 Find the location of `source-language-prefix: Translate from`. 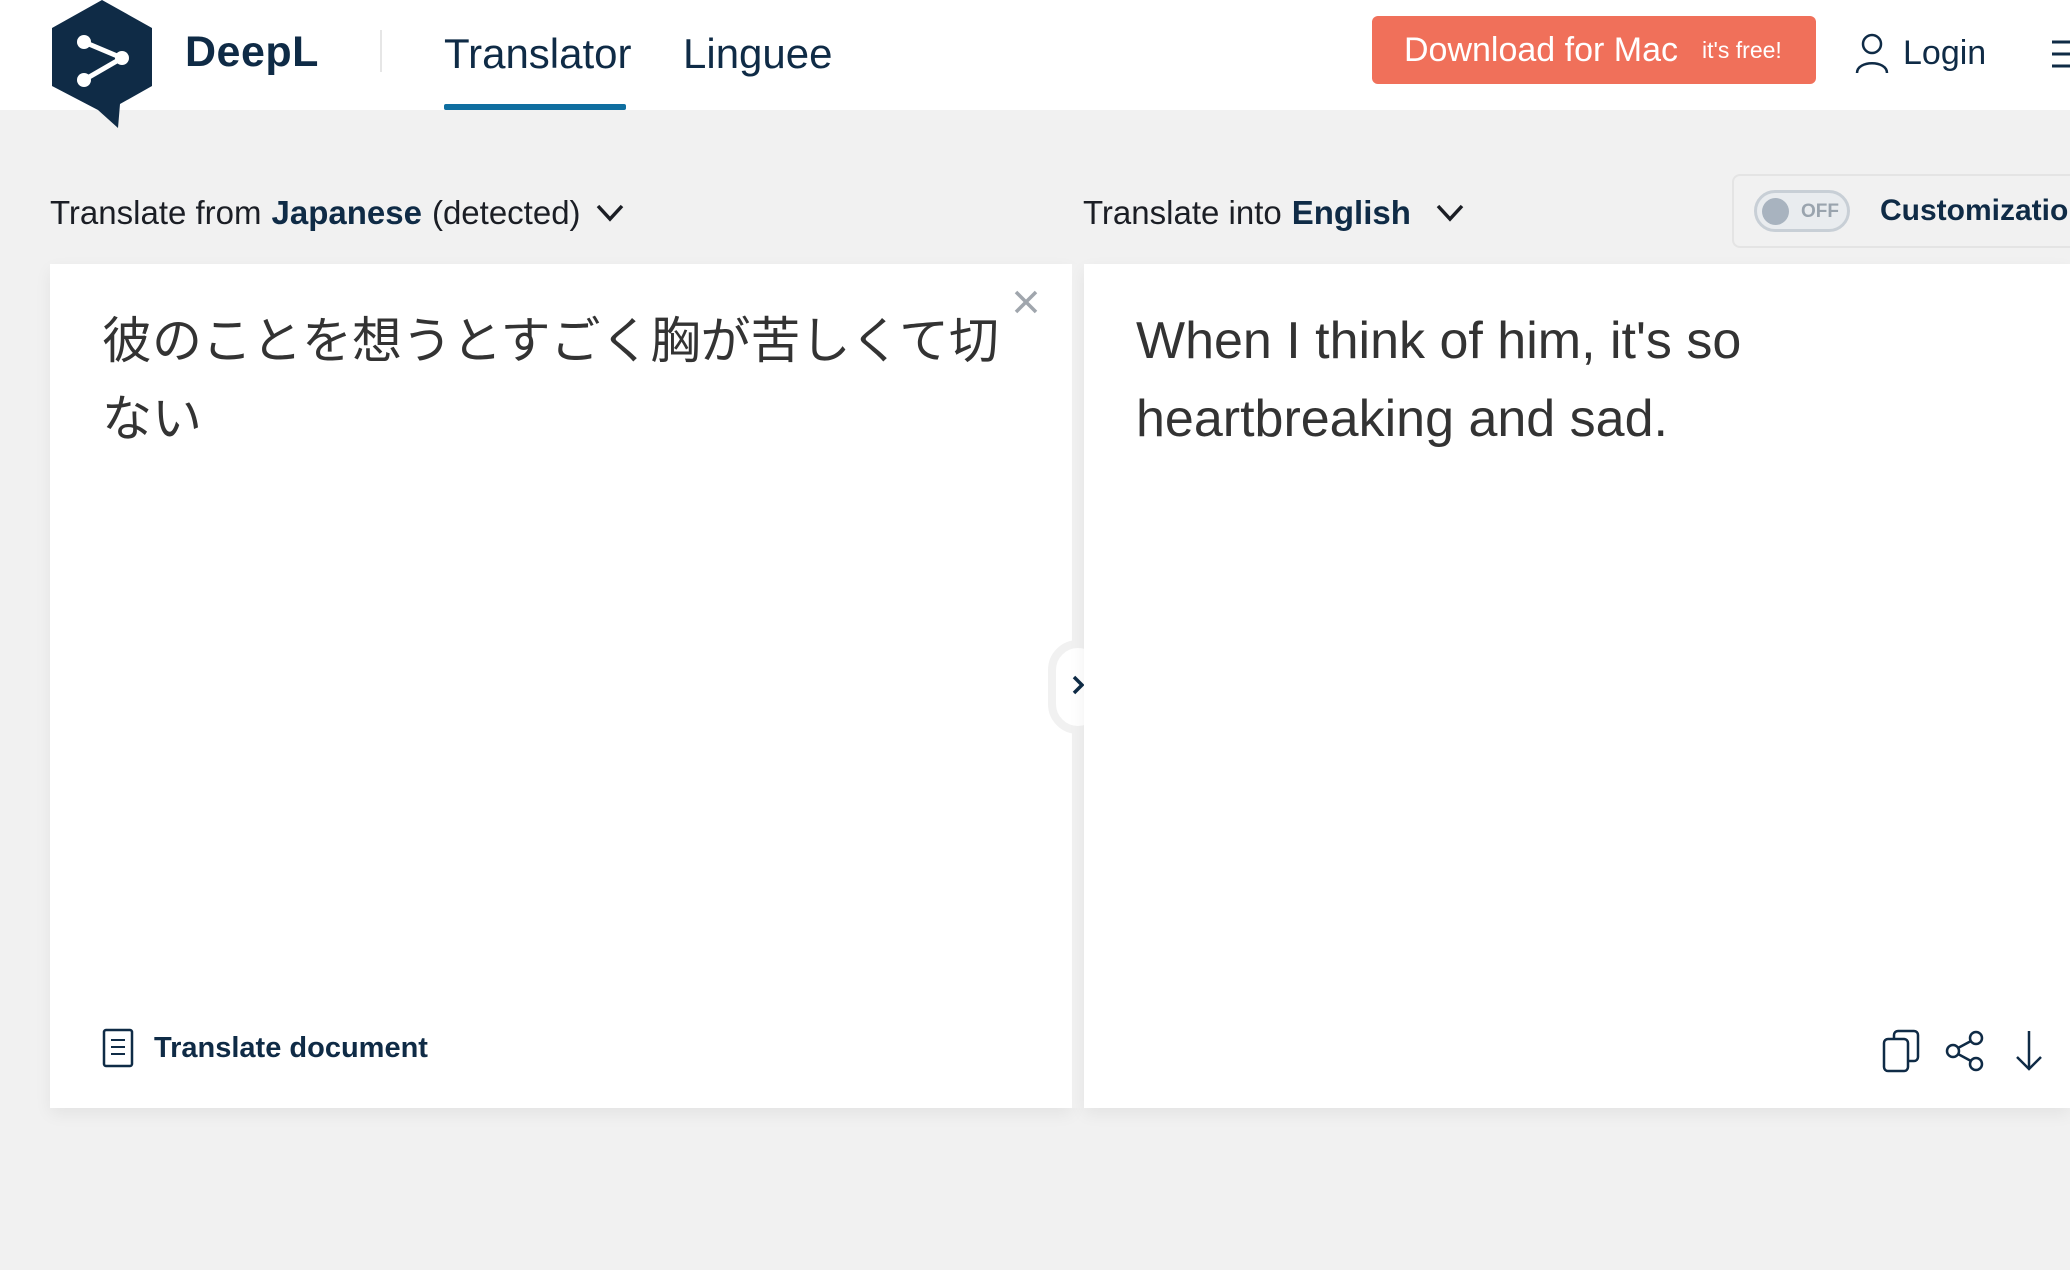

source-language-prefix: Translate from is located at coordinates (156, 212).